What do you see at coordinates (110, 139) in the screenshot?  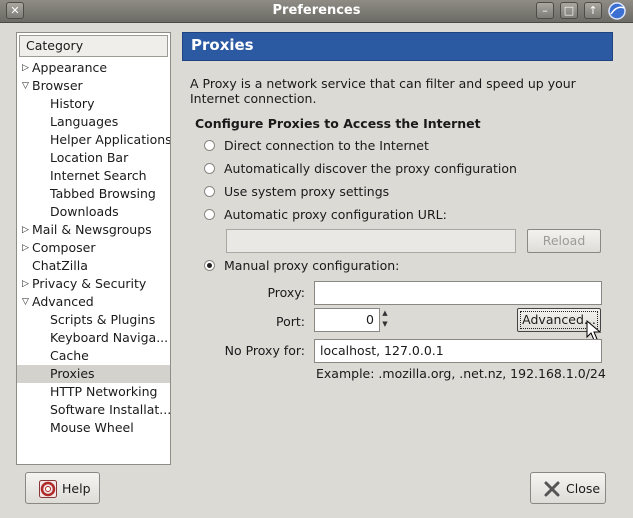 I see `sidebar-item-label: Helper Applications` at bounding box center [110, 139].